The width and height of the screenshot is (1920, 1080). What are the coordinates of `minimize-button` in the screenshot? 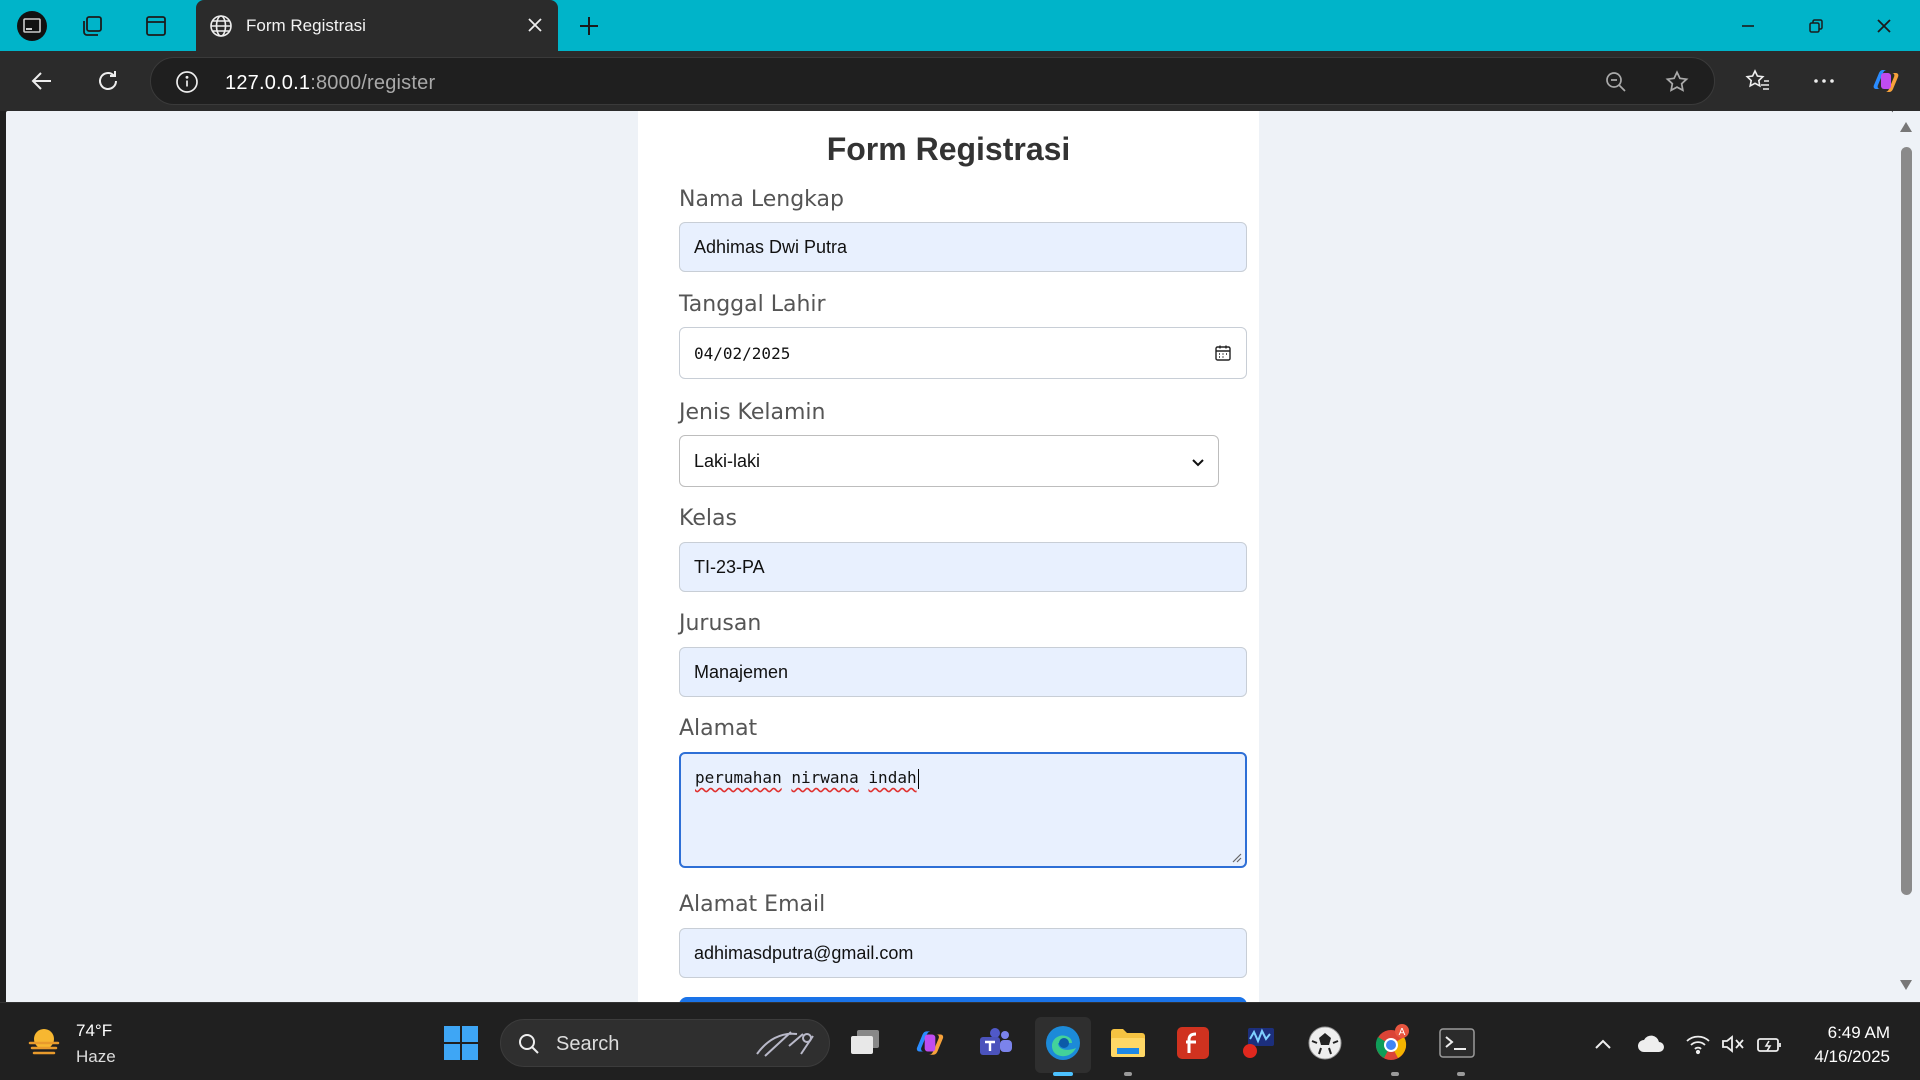 It's located at (1748, 26).